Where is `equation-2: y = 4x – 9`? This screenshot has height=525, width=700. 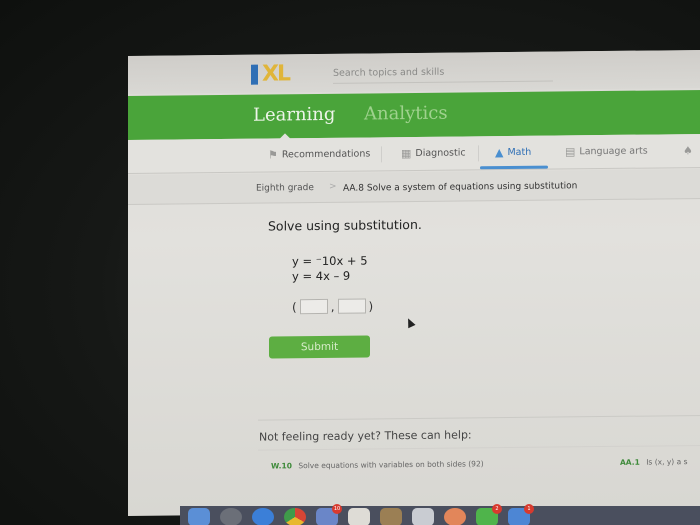 equation-2: y = 4x – 9 is located at coordinates (321, 276).